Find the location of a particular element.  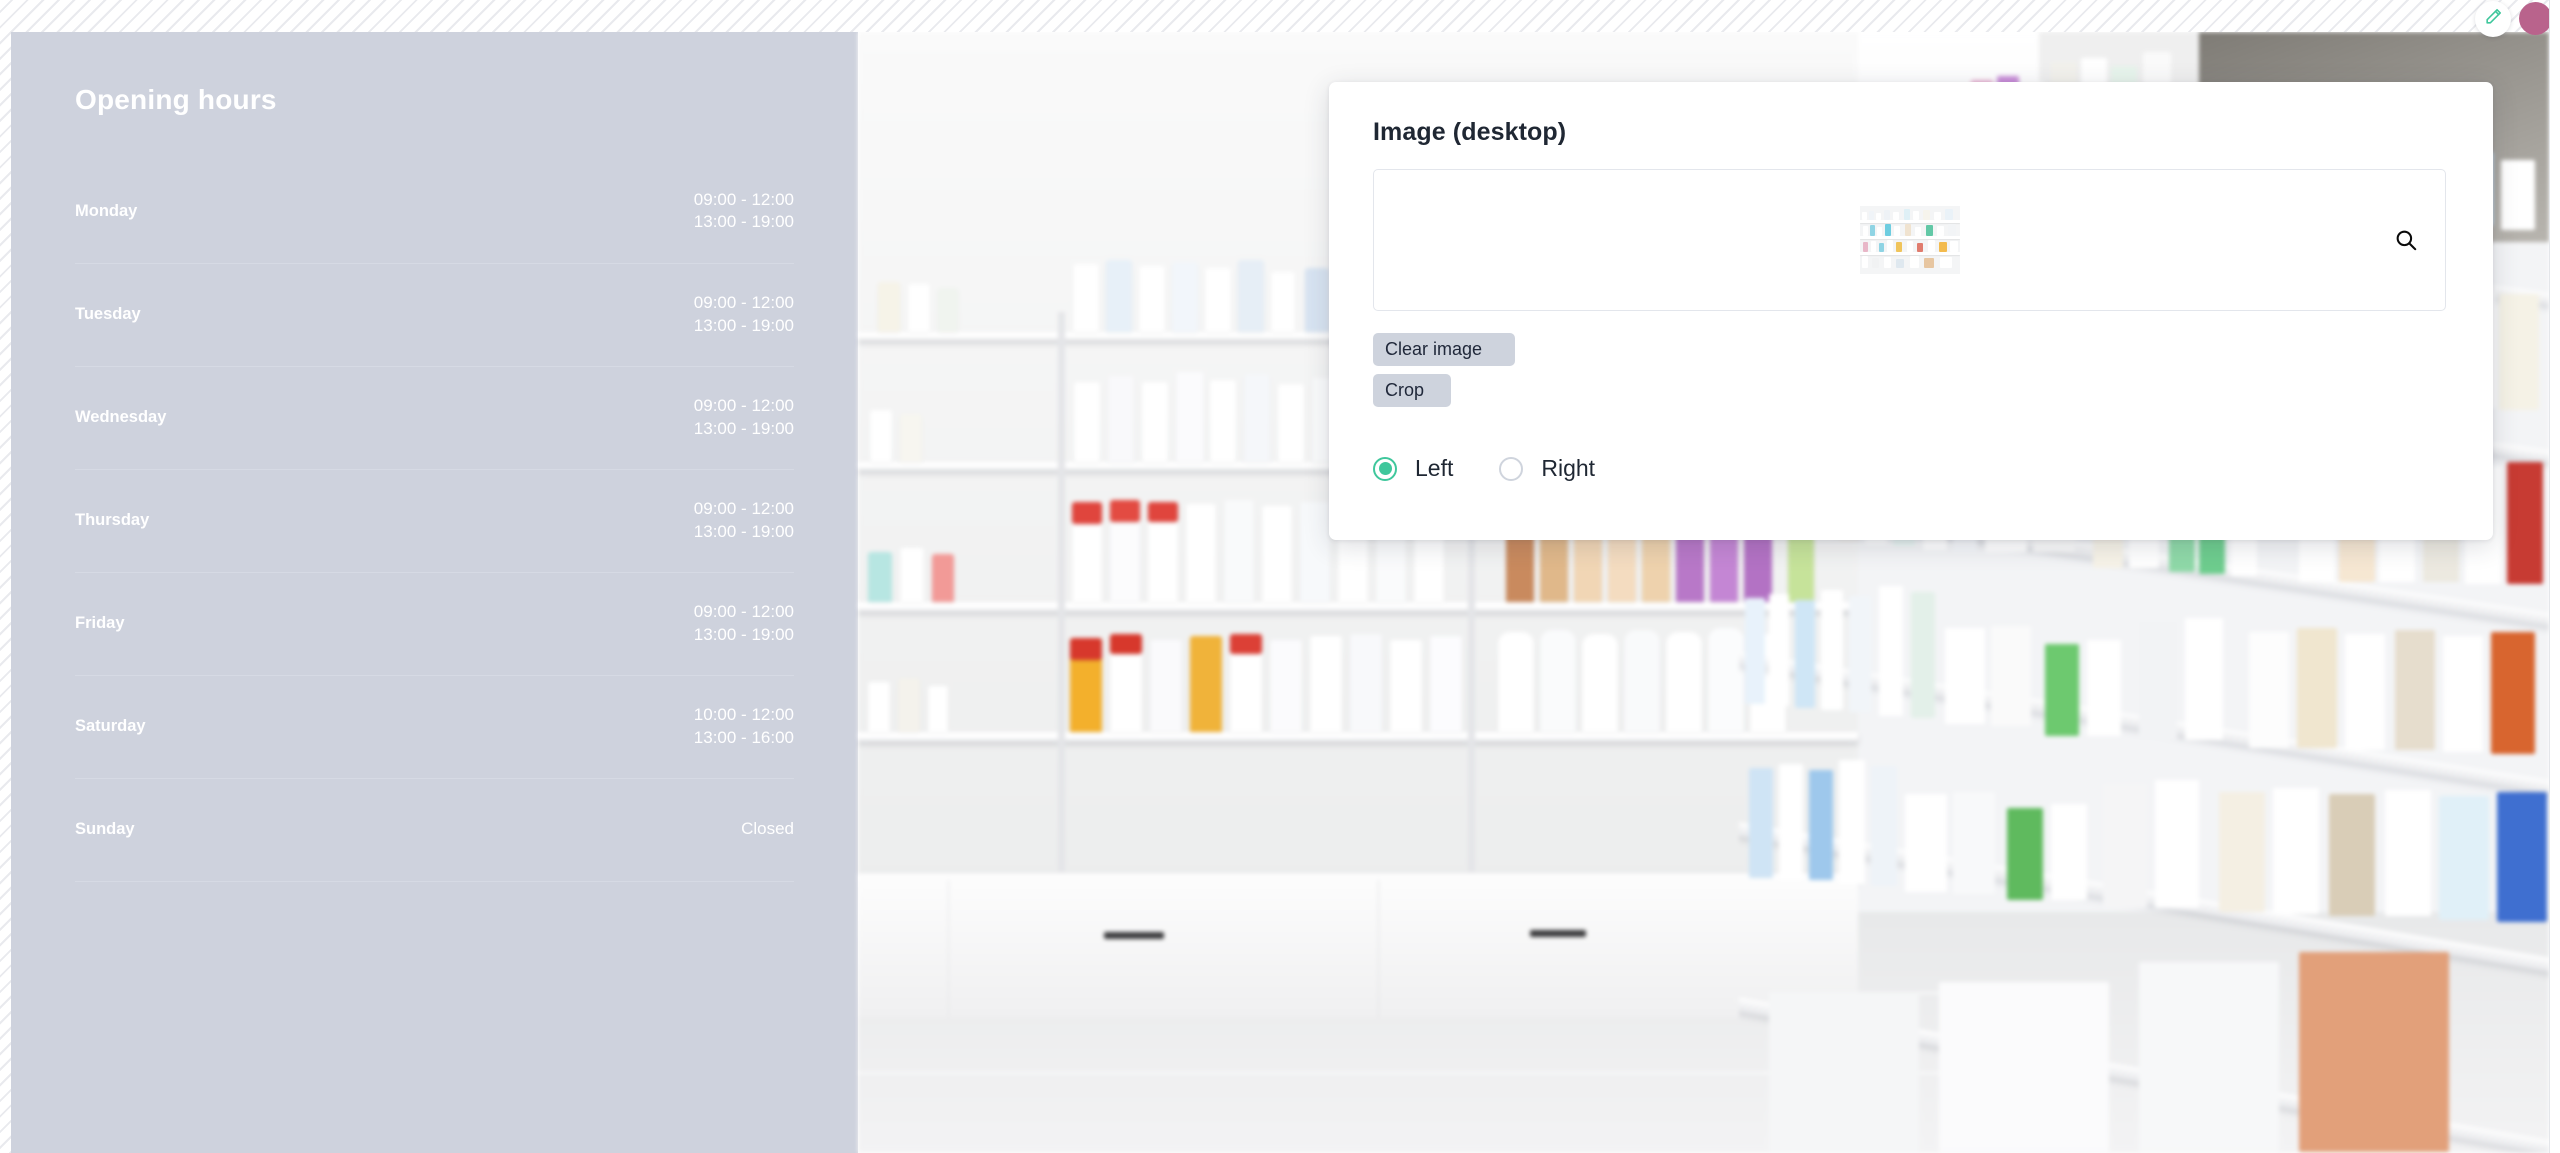

day-label: Thursday is located at coordinates (246, 521).